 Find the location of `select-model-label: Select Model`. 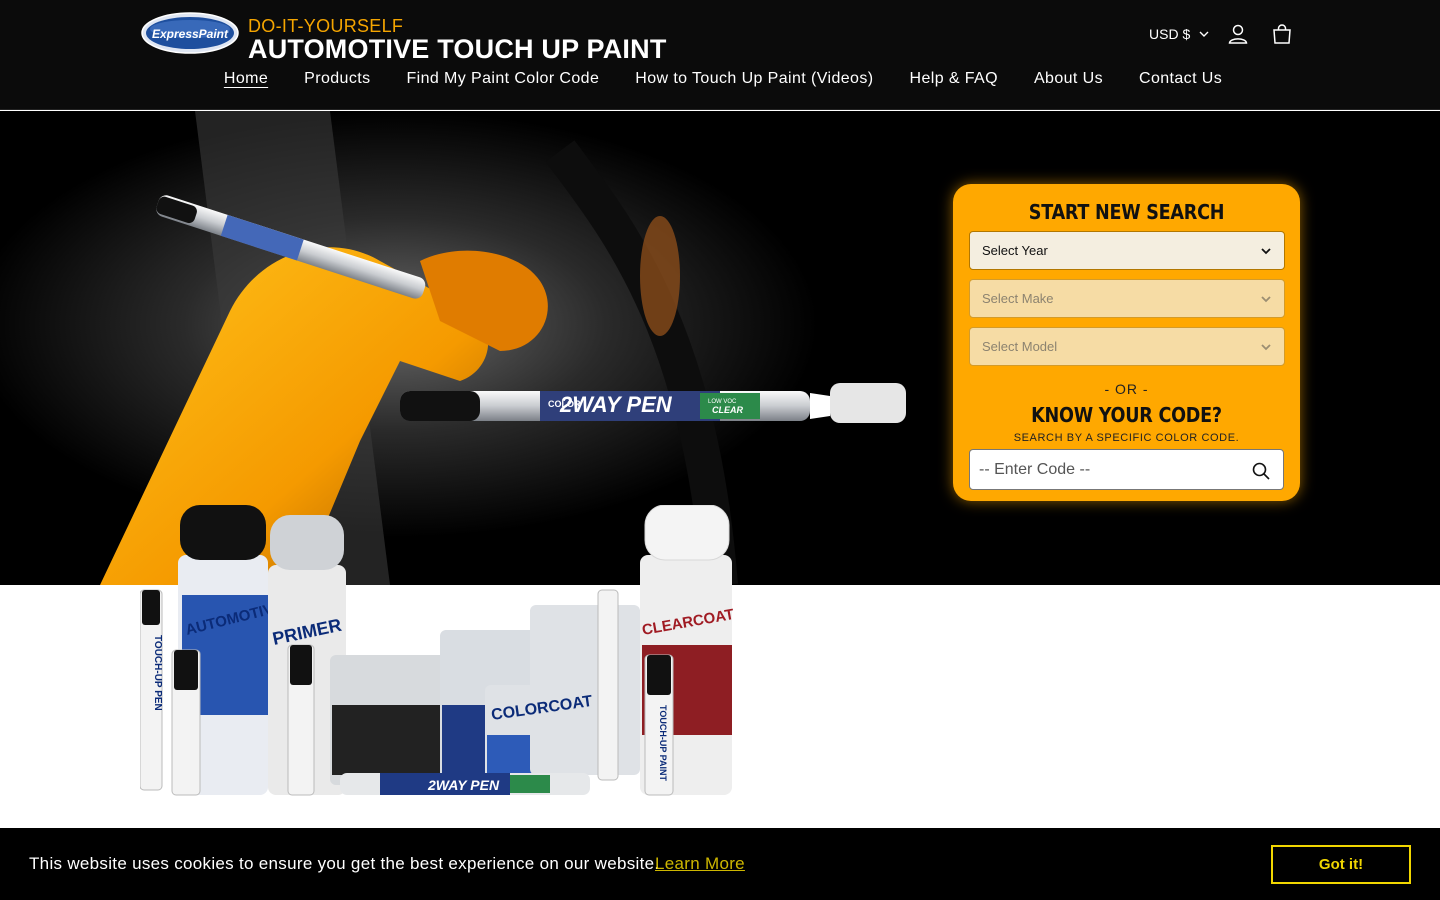

select-model-label: Select Model is located at coordinates (1020, 346).